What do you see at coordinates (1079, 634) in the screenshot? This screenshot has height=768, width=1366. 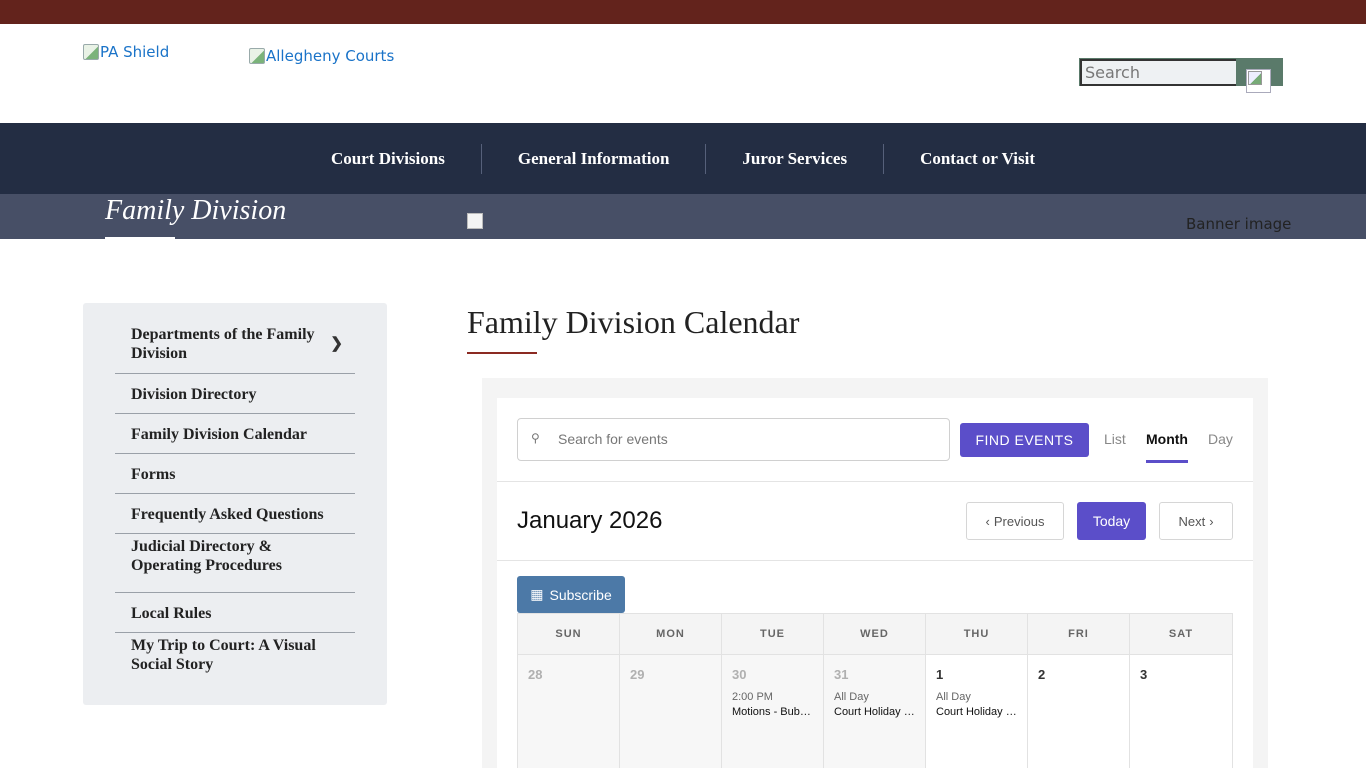 I see `weekday-label: FRI` at bounding box center [1079, 634].